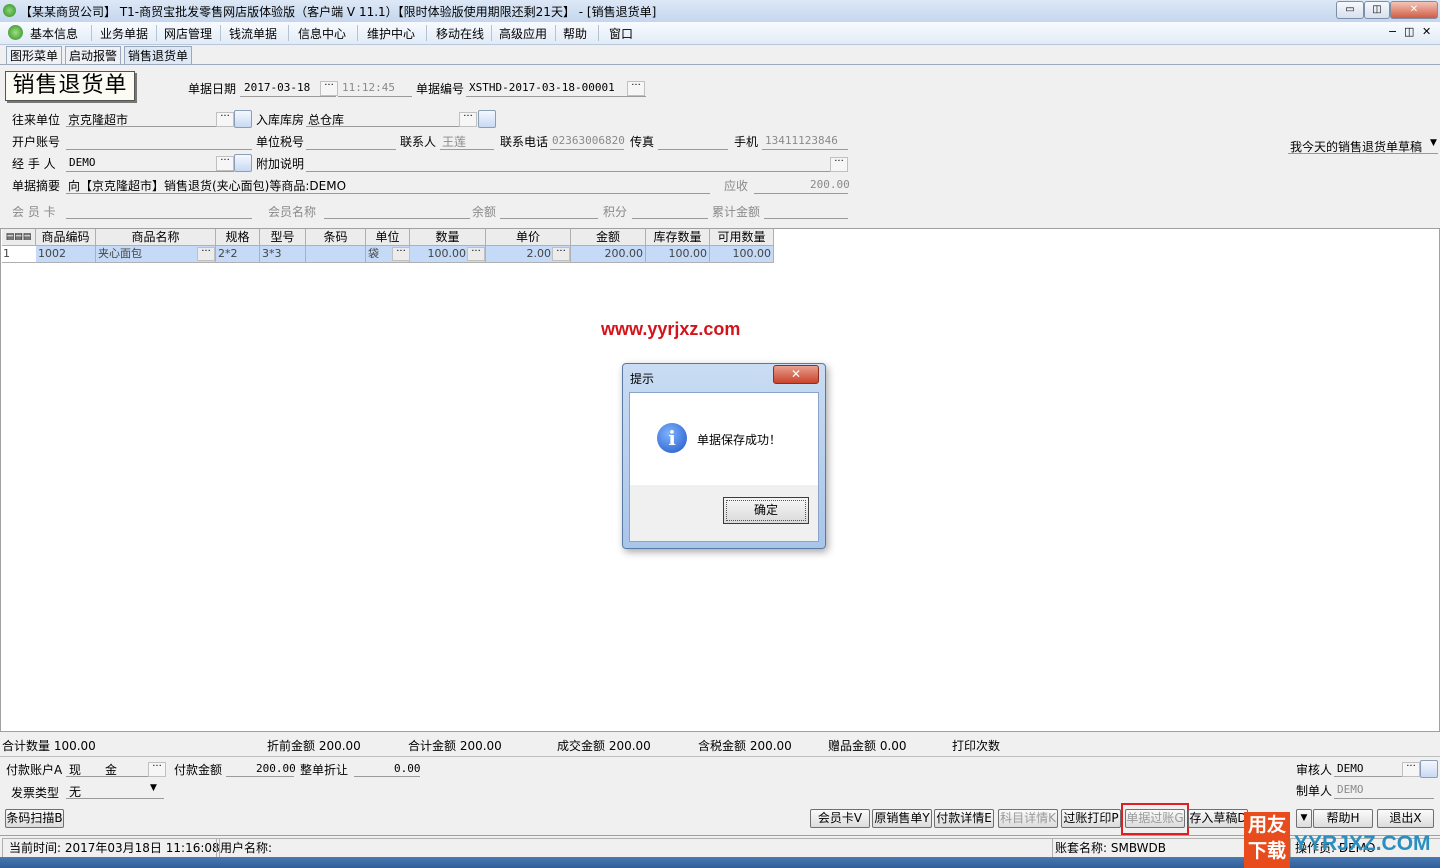 This screenshot has height=868, width=1440. Describe the element at coordinates (672, 438) in the screenshot. I see `info-icon: i` at that location.